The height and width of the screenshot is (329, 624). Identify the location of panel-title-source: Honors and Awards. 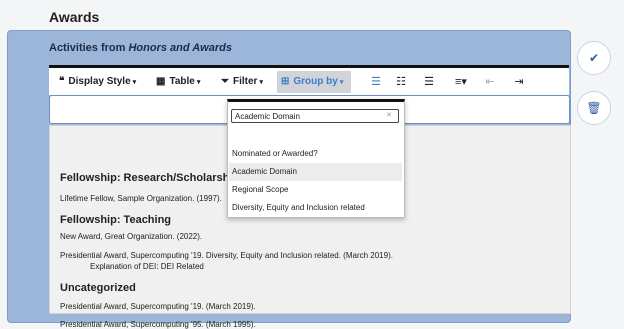
(180, 48).